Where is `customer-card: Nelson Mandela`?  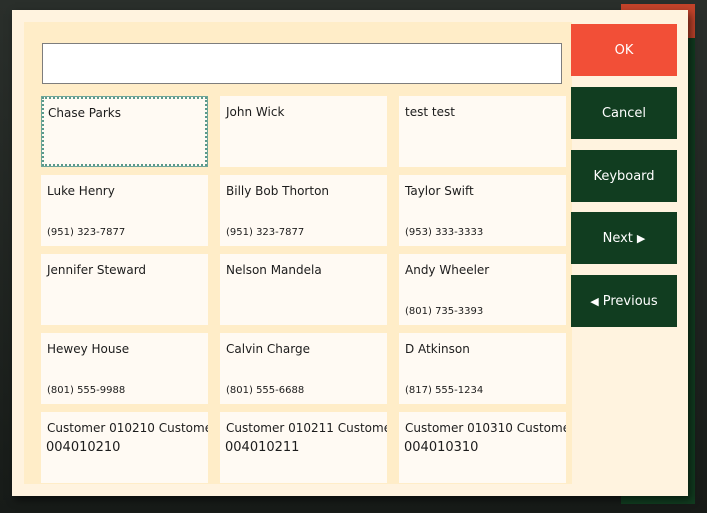 customer-card: Nelson Mandela is located at coordinates (303, 289).